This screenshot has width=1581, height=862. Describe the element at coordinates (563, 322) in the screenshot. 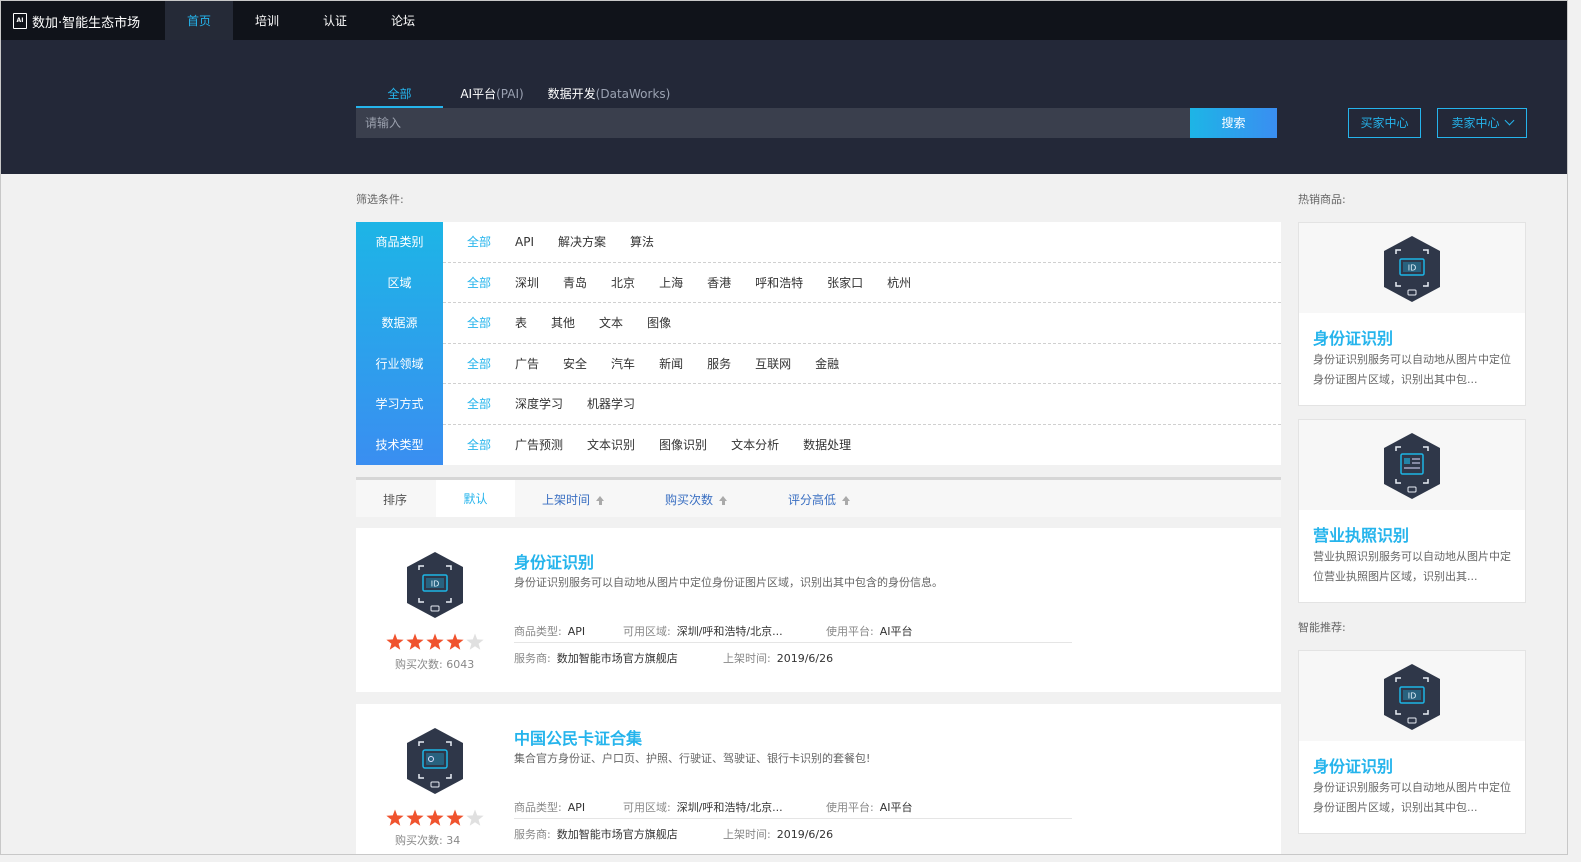

I see `filter-option: 其他` at that location.